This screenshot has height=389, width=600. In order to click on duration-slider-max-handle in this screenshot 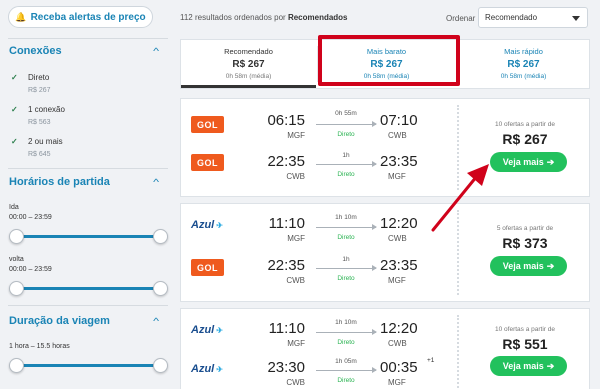, I will do `click(160, 365)`.